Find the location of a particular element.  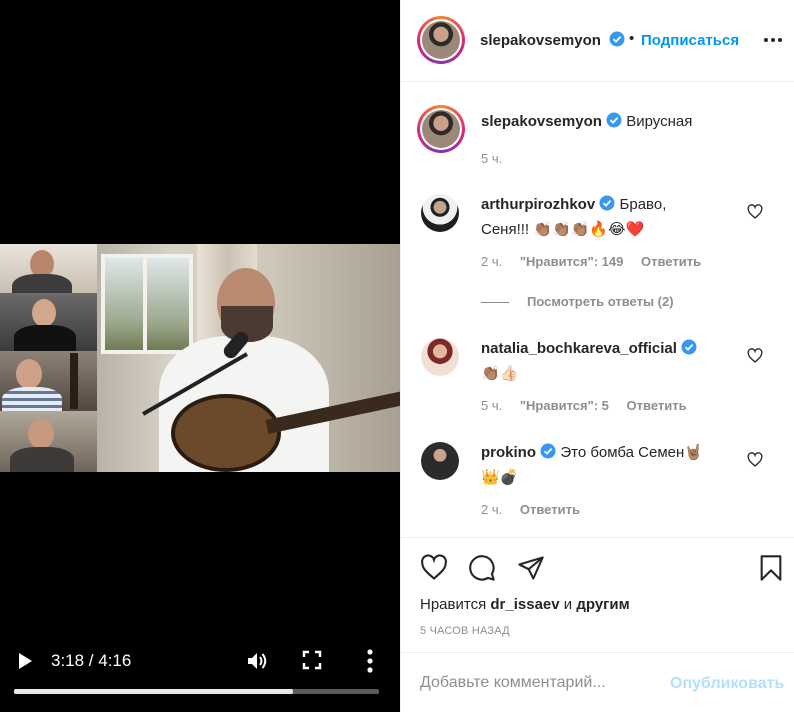

comment-item: natalia_bochkareva_official 👏🏽👍🏻 is located at coordinates (616, 361).